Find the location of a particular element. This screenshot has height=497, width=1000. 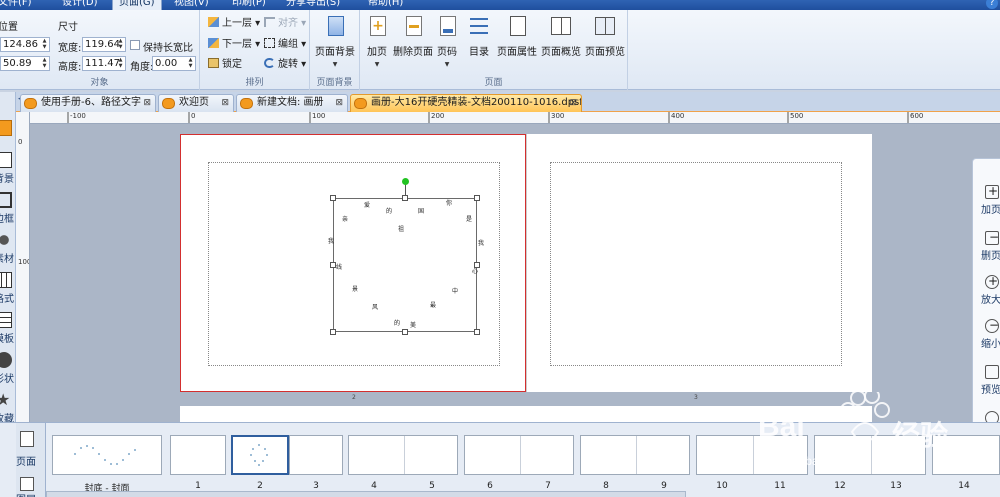

align-button: 对齐 ▾ is located at coordinates (285, 23).